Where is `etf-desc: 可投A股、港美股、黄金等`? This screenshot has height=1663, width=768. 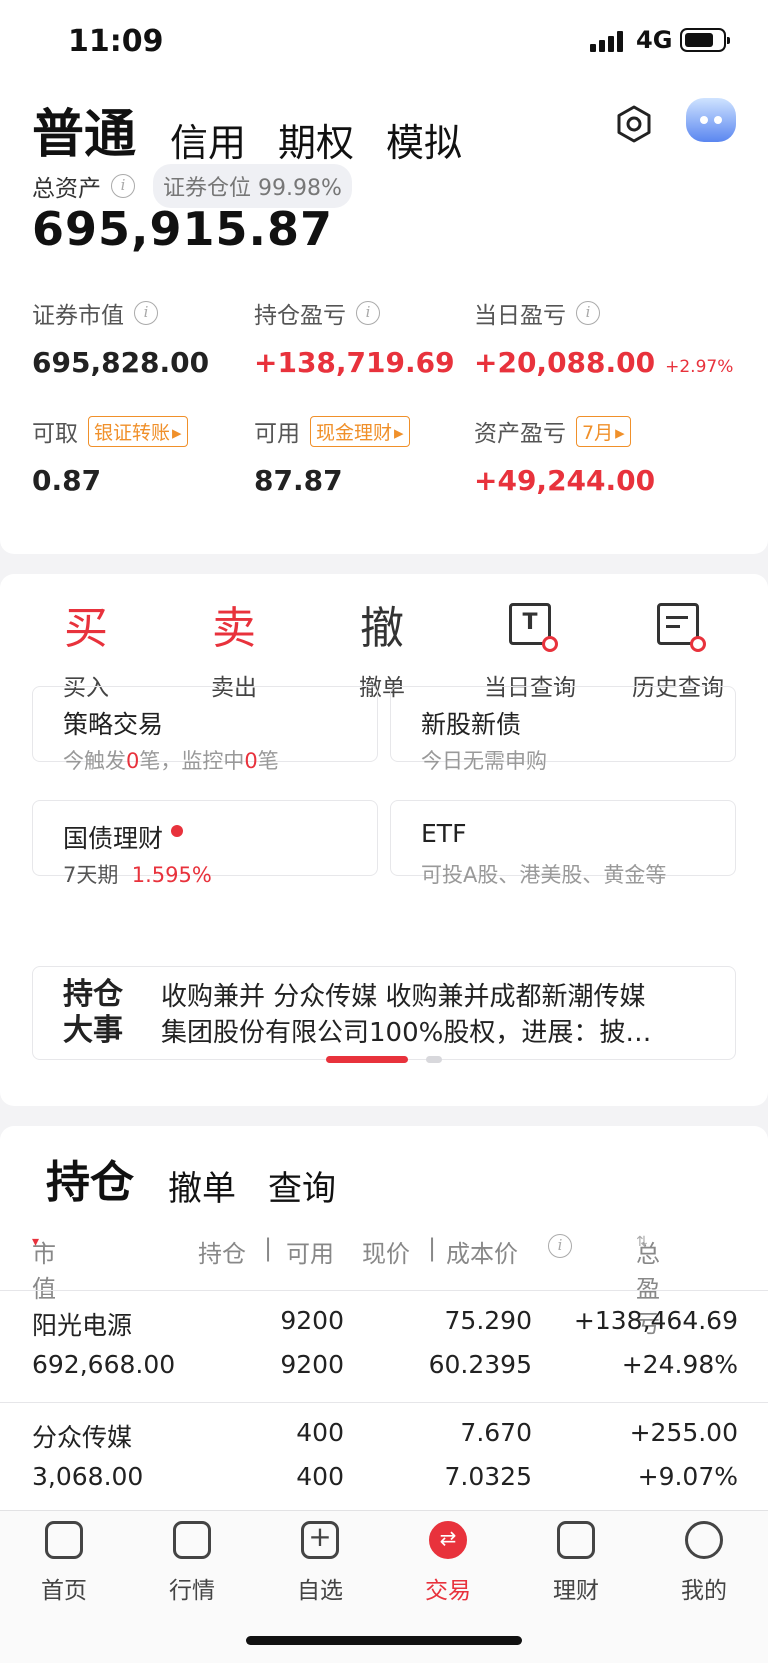
etf-desc: 可投A股、港美股、黄金等 is located at coordinates (544, 875).